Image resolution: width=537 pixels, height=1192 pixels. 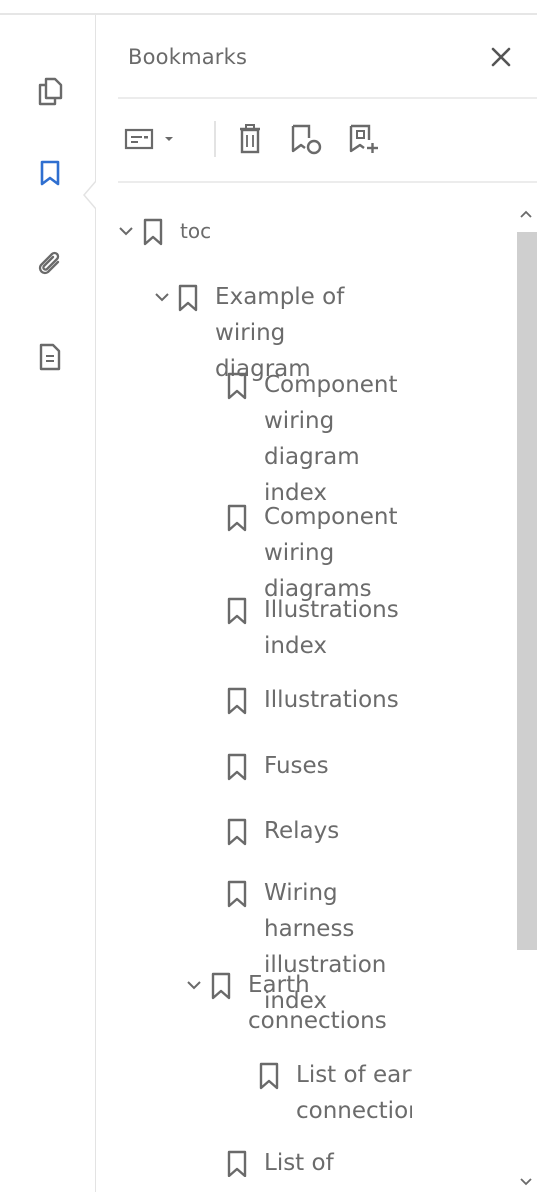 I want to click on bookmark-label: Relays, so click(x=302, y=831).